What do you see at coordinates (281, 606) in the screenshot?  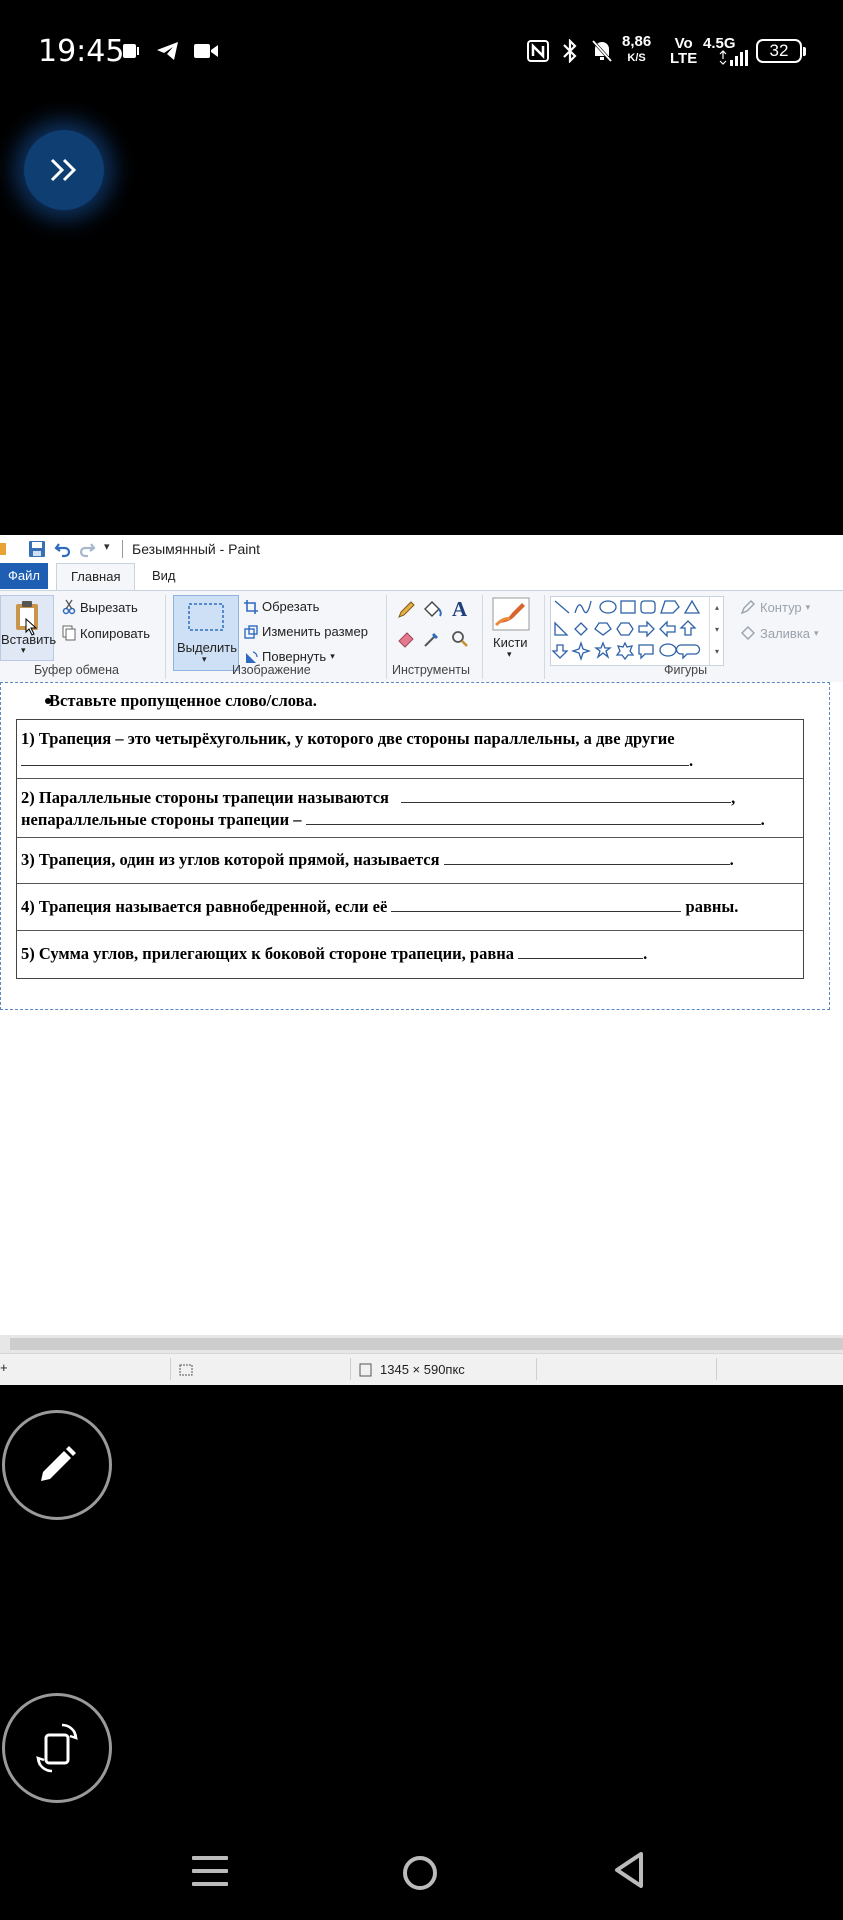 I see `crop-button: Обрезать` at bounding box center [281, 606].